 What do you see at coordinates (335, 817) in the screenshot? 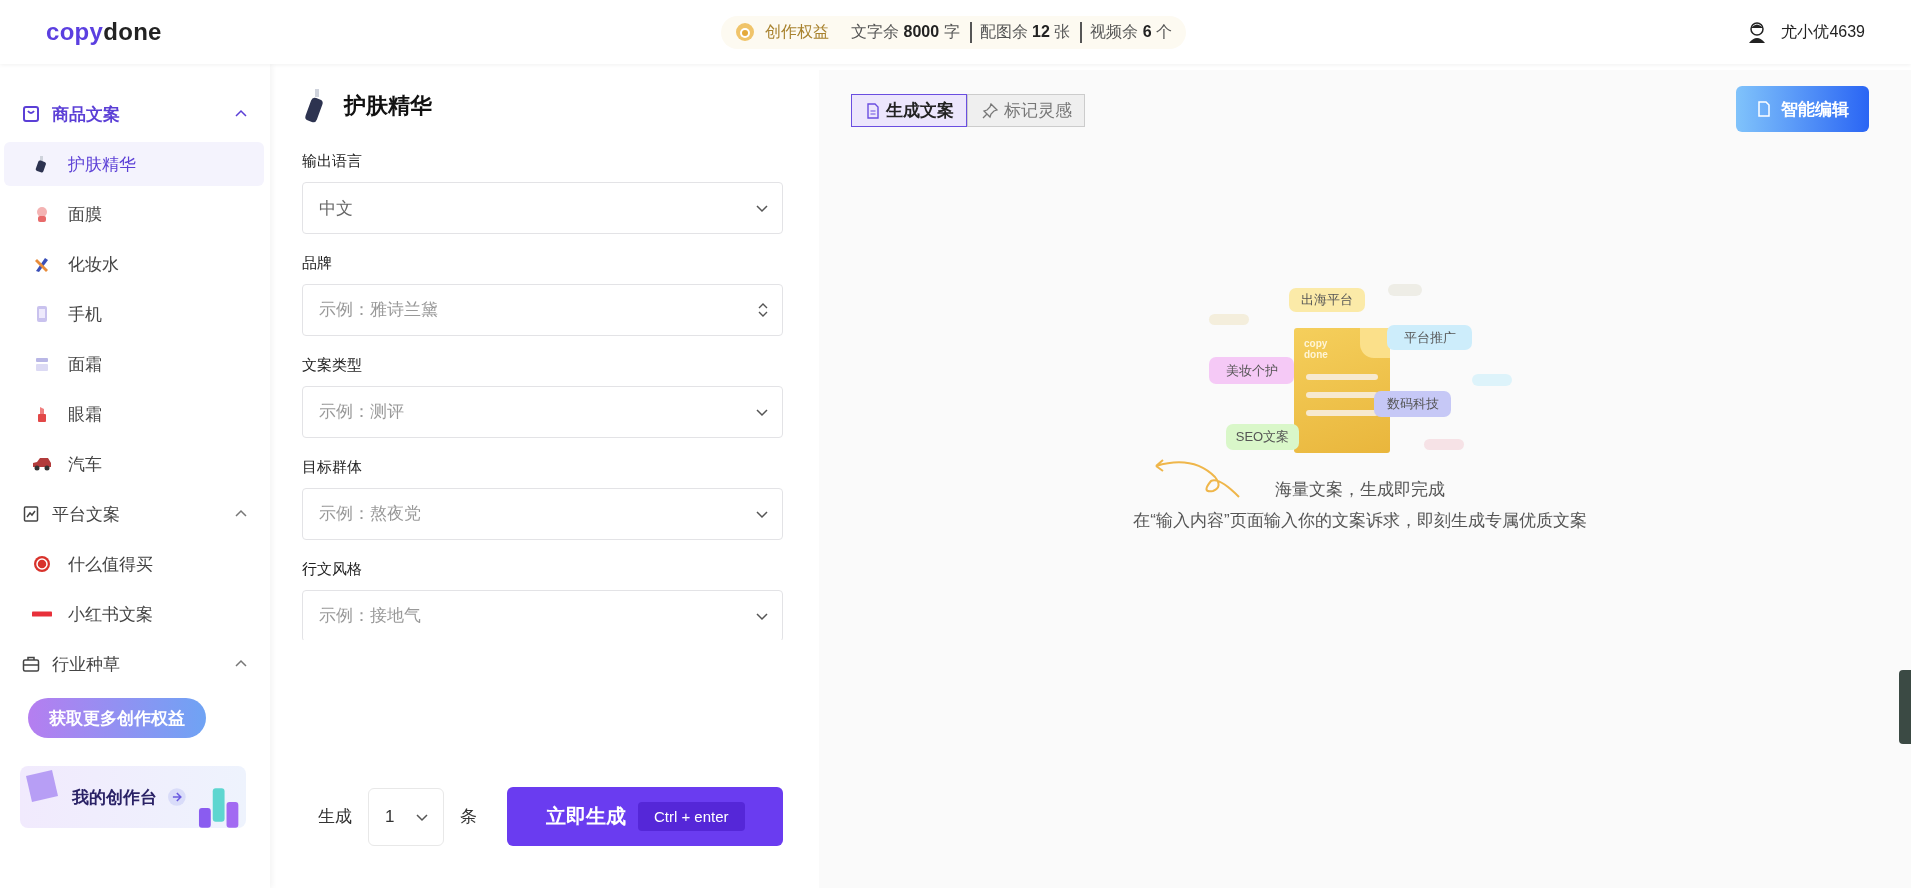
I see `count-label: 生成` at bounding box center [335, 817].